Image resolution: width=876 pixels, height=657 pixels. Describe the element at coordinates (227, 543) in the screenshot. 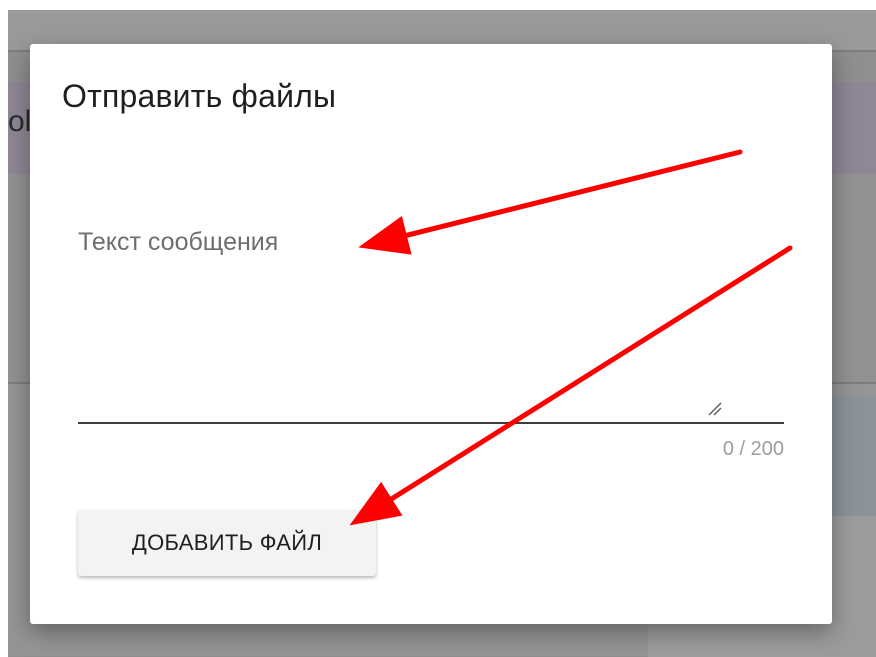

I see `add-file-button: ДОБАВИТЬ ФАЙЛ` at that location.